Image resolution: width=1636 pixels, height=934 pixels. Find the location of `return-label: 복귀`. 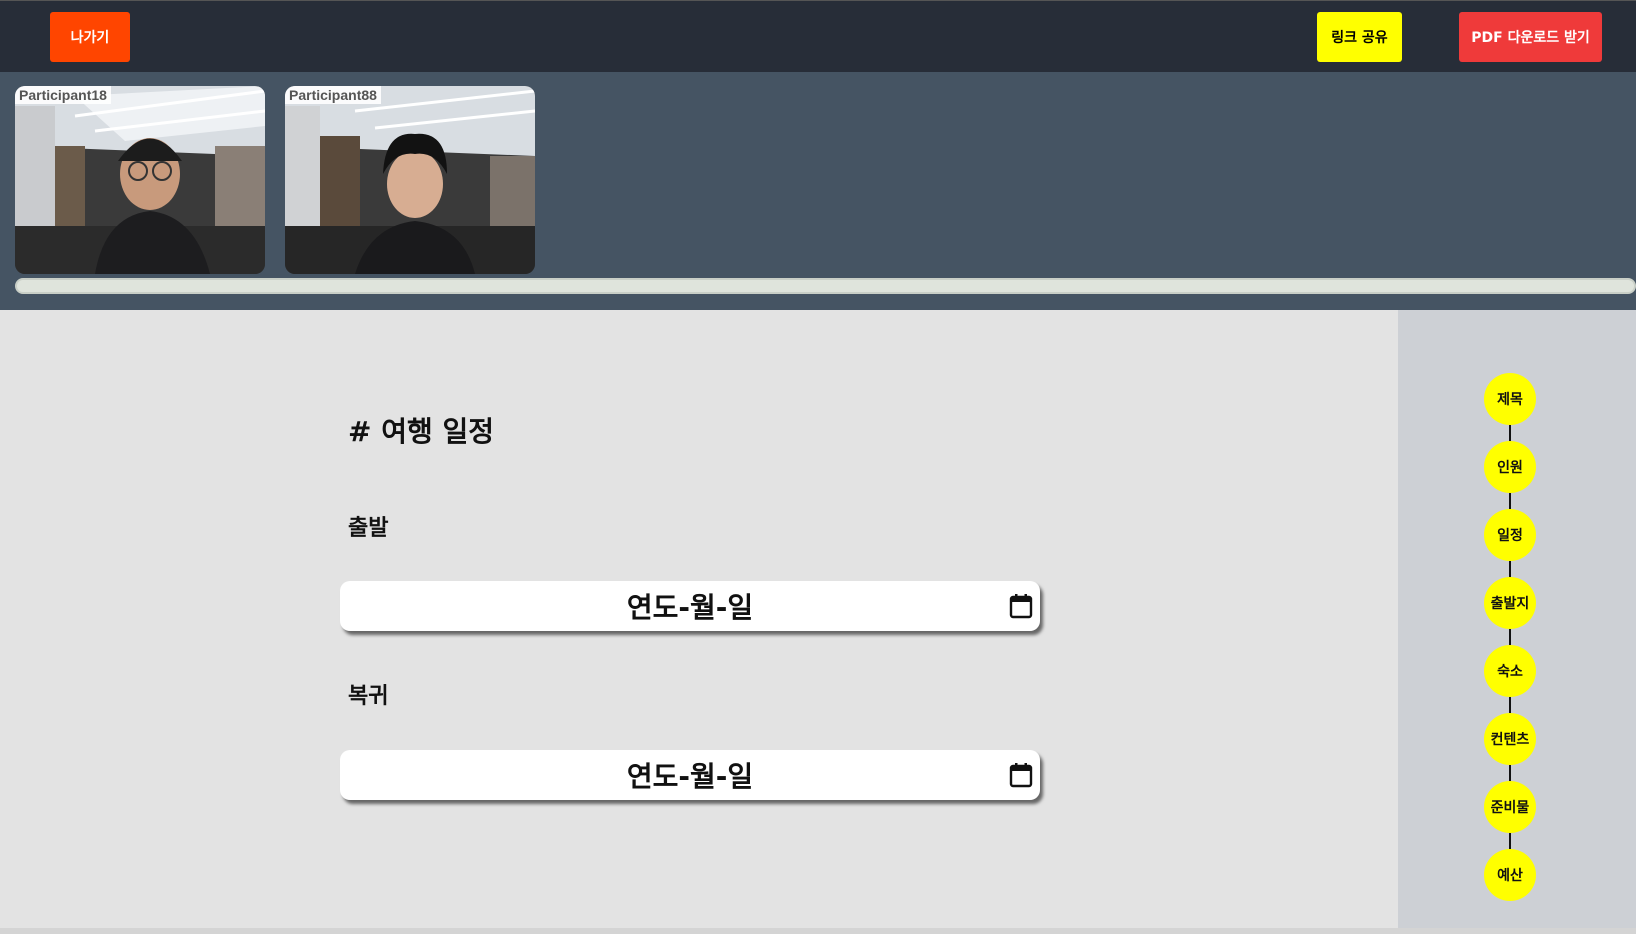

return-label: 복귀 is located at coordinates (368, 696).